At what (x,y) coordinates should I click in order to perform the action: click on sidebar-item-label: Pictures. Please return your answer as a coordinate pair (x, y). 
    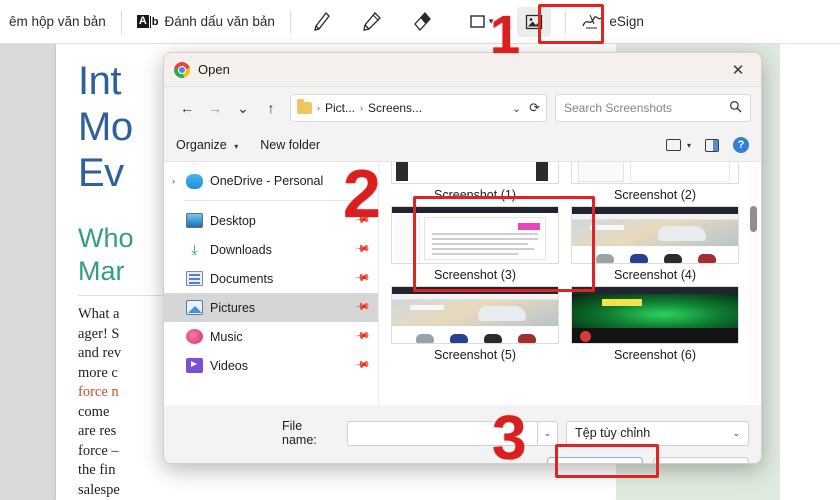
    Looking at the image, I should click on (233, 307).